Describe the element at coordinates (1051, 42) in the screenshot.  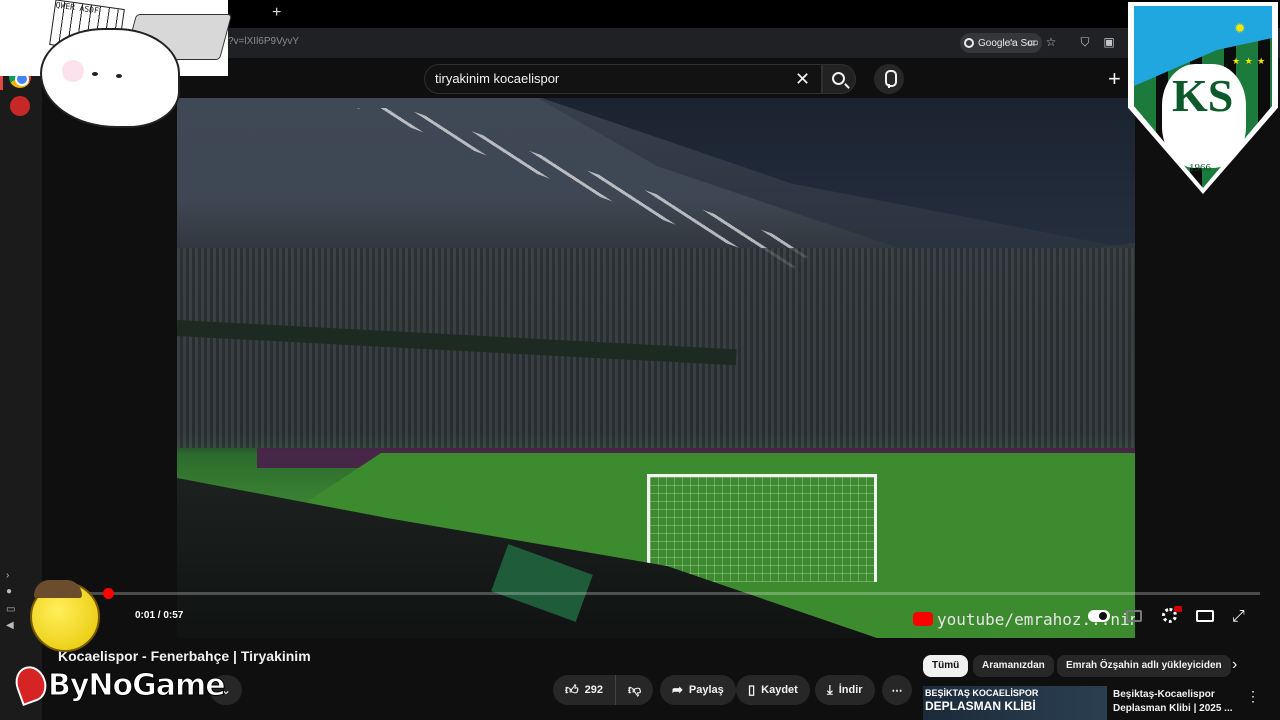
I see `bookmark-star-icon: ☆` at that location.